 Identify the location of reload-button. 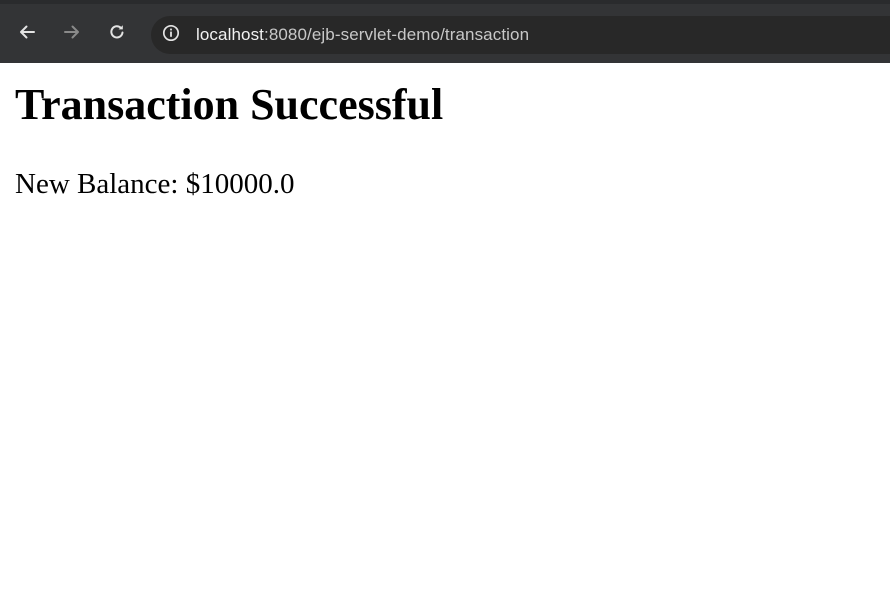
(117, 32).